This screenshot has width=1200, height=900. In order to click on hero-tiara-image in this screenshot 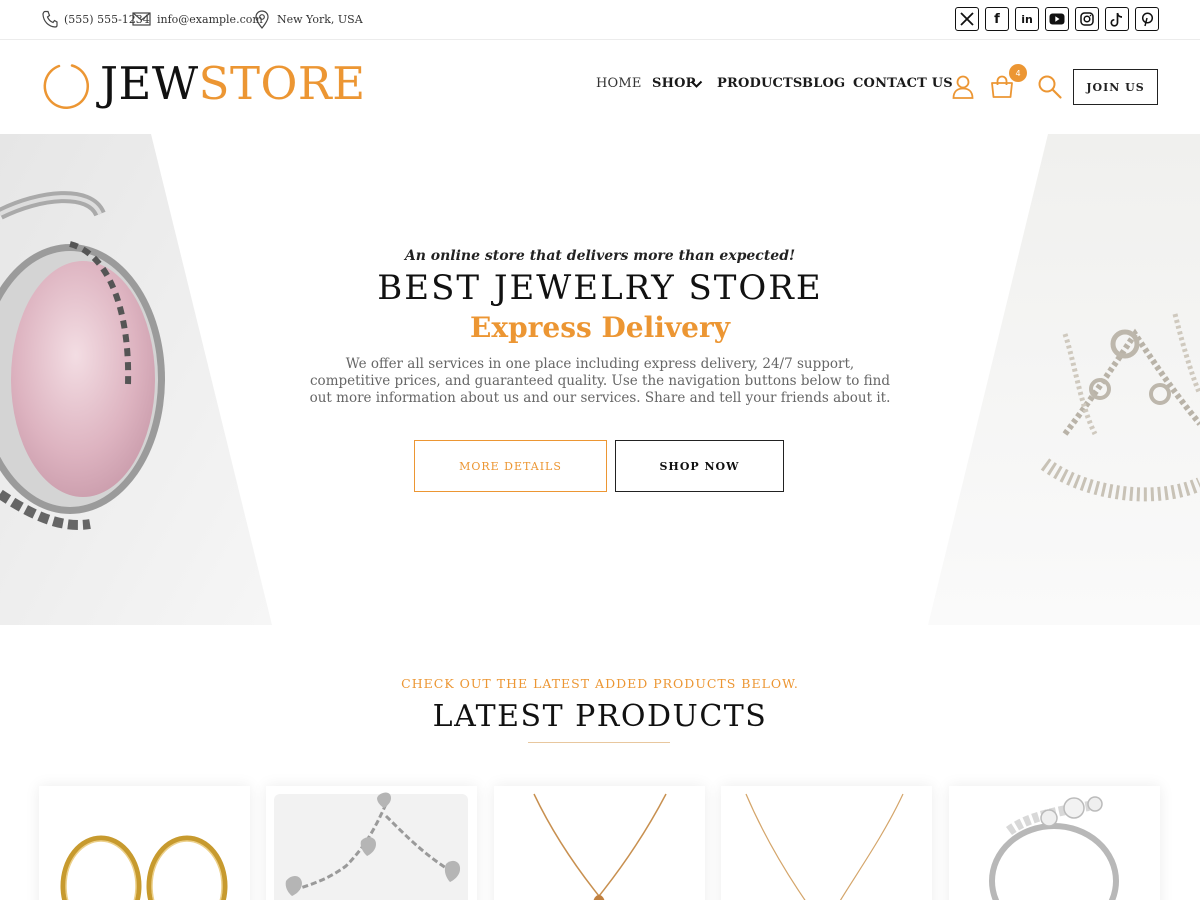, I will do `click(1064, 379)`.